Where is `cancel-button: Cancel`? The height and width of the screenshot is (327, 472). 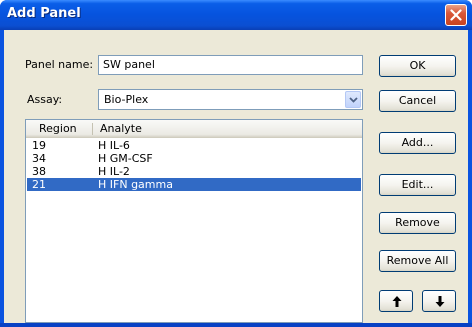
cancel-button: Cancel is located at coordinates (417, 101).